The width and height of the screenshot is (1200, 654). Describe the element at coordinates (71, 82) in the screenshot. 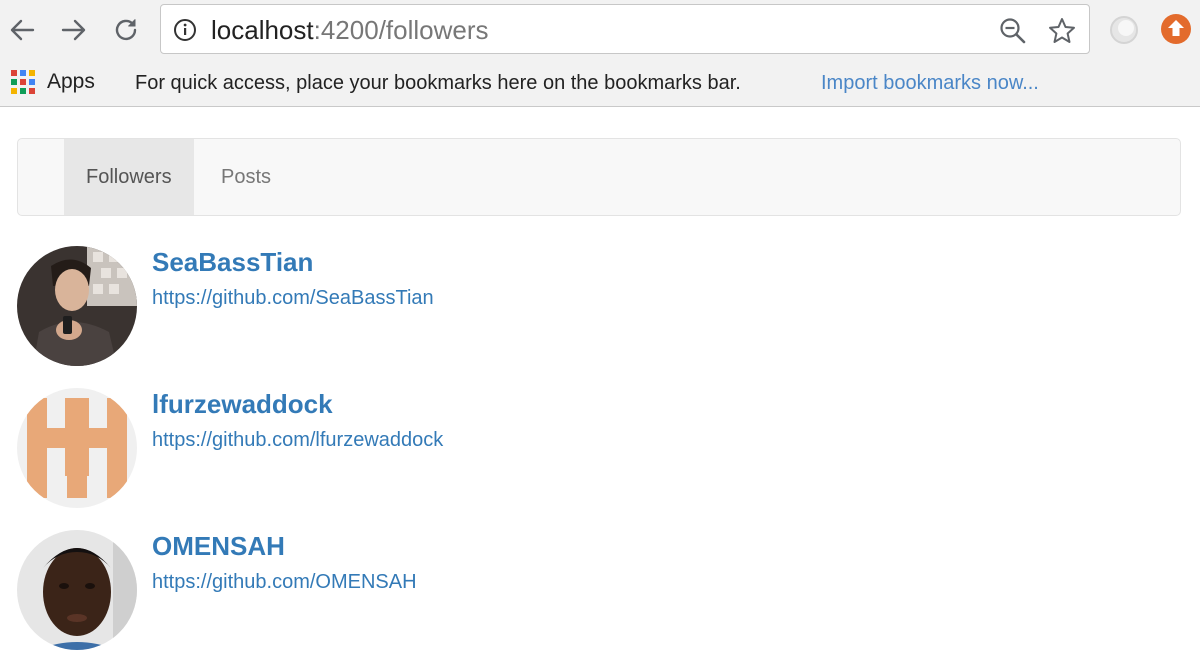

I see `apps-label: Apps` at that location.